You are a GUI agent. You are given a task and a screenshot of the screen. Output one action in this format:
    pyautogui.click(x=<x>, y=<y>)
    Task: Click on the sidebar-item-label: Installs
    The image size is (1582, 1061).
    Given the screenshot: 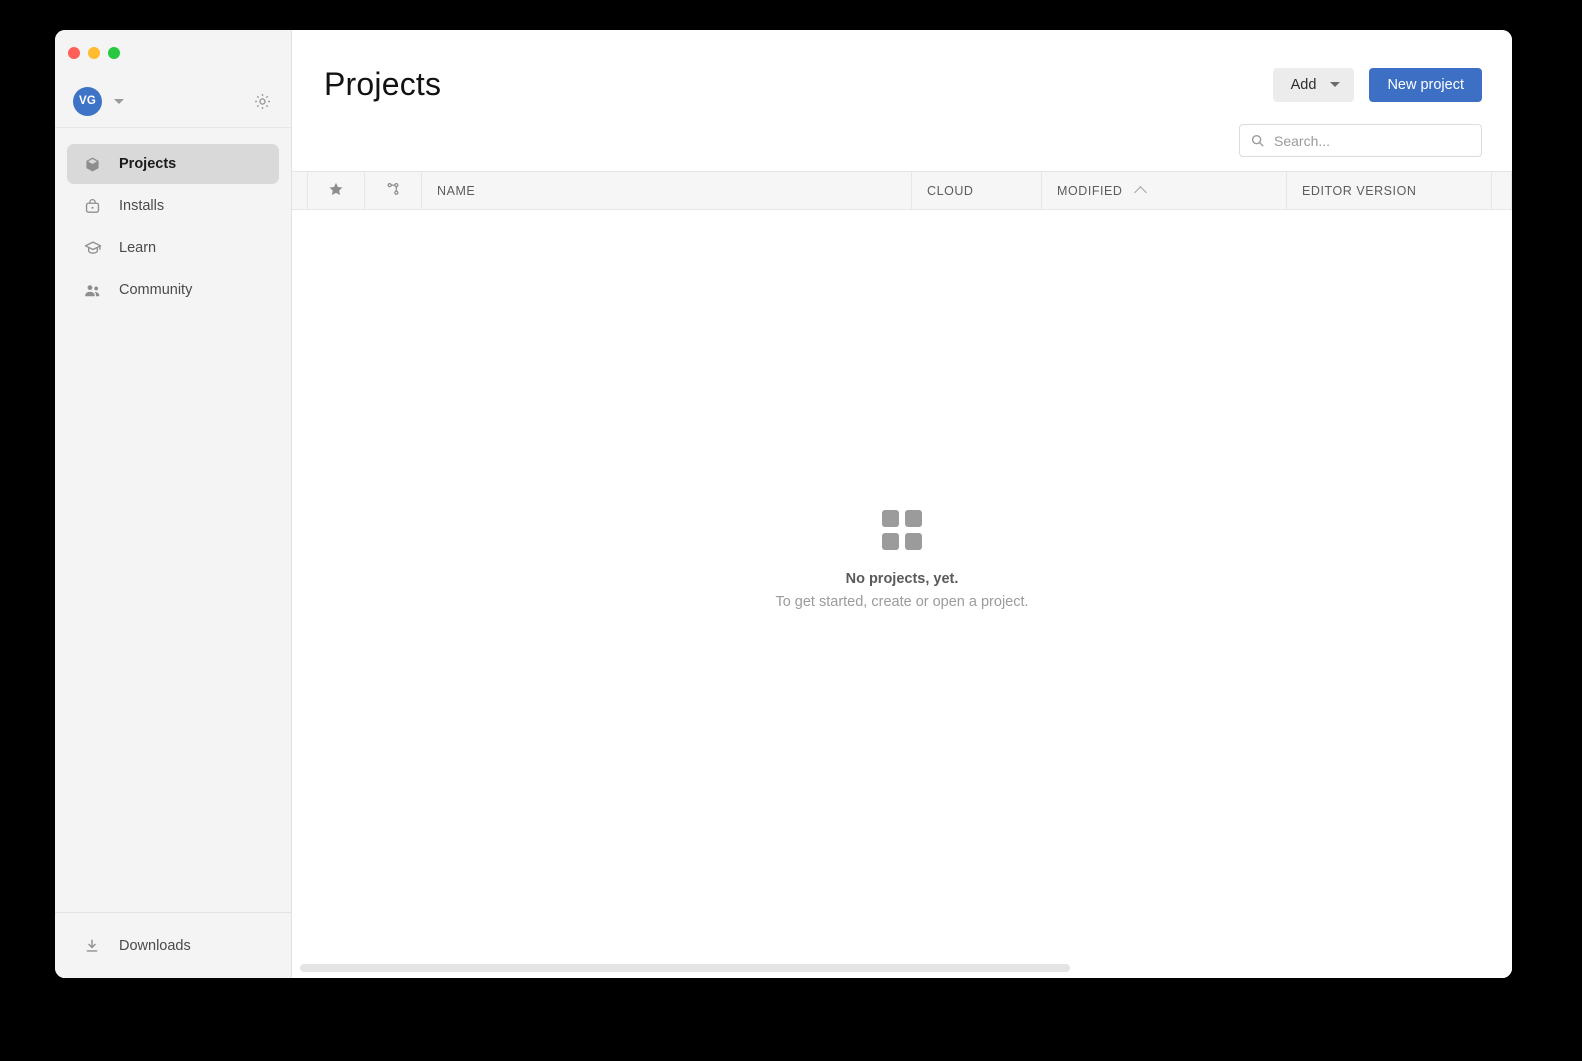 What is the action you would take?
    pyautogui.click(x=142, y=206)
    